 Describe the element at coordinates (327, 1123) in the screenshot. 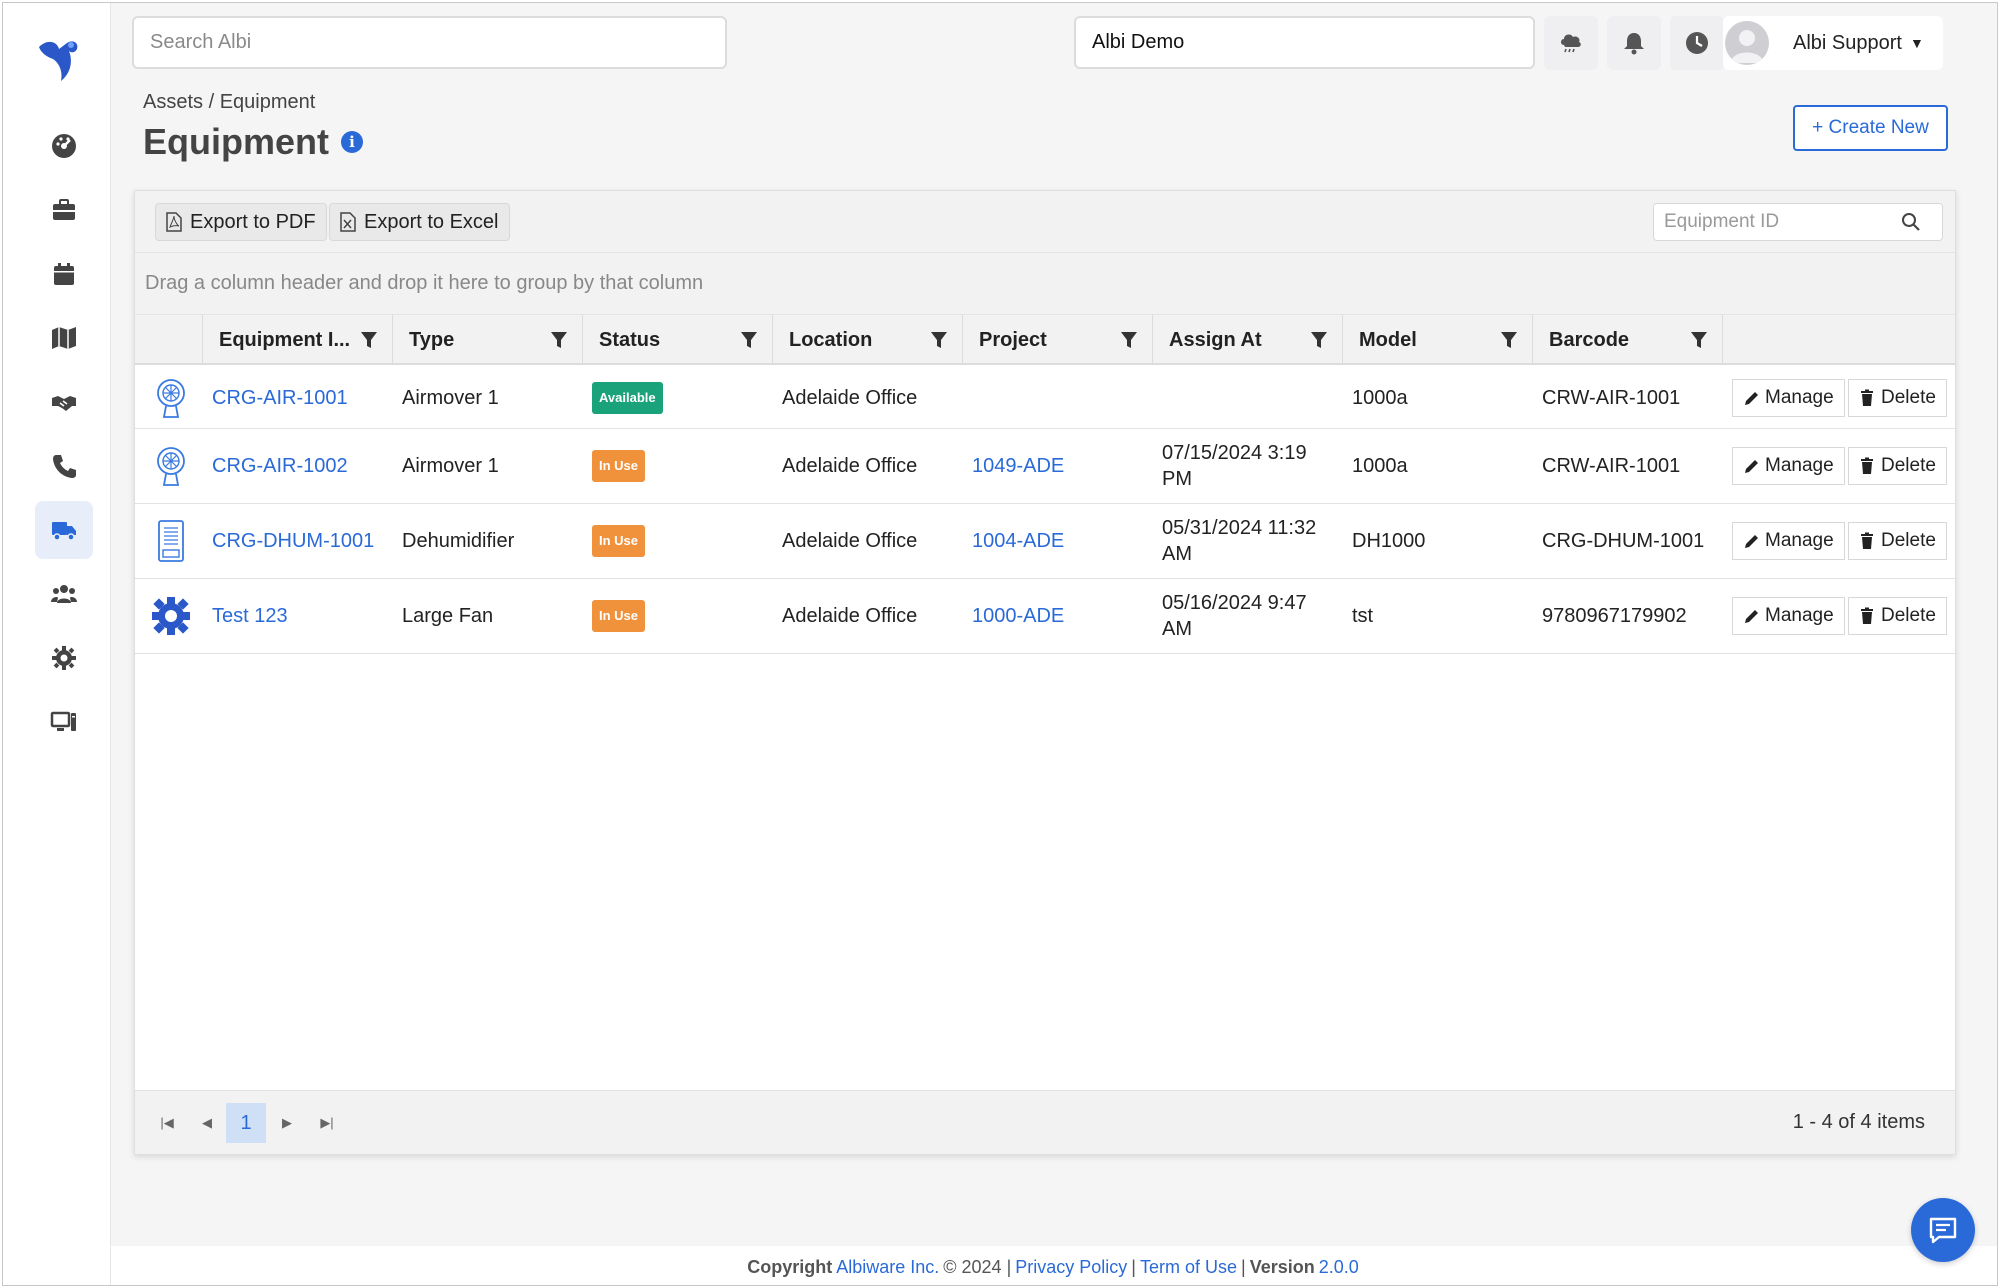

I see `last-page-icon: ▶|` at that location.